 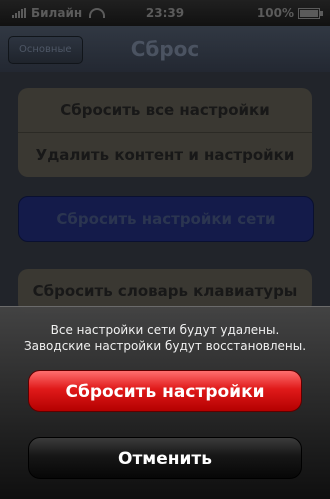 I want to click on erase-content-settings-item: Удалить контент и настройки, so click(x=165, y=154).